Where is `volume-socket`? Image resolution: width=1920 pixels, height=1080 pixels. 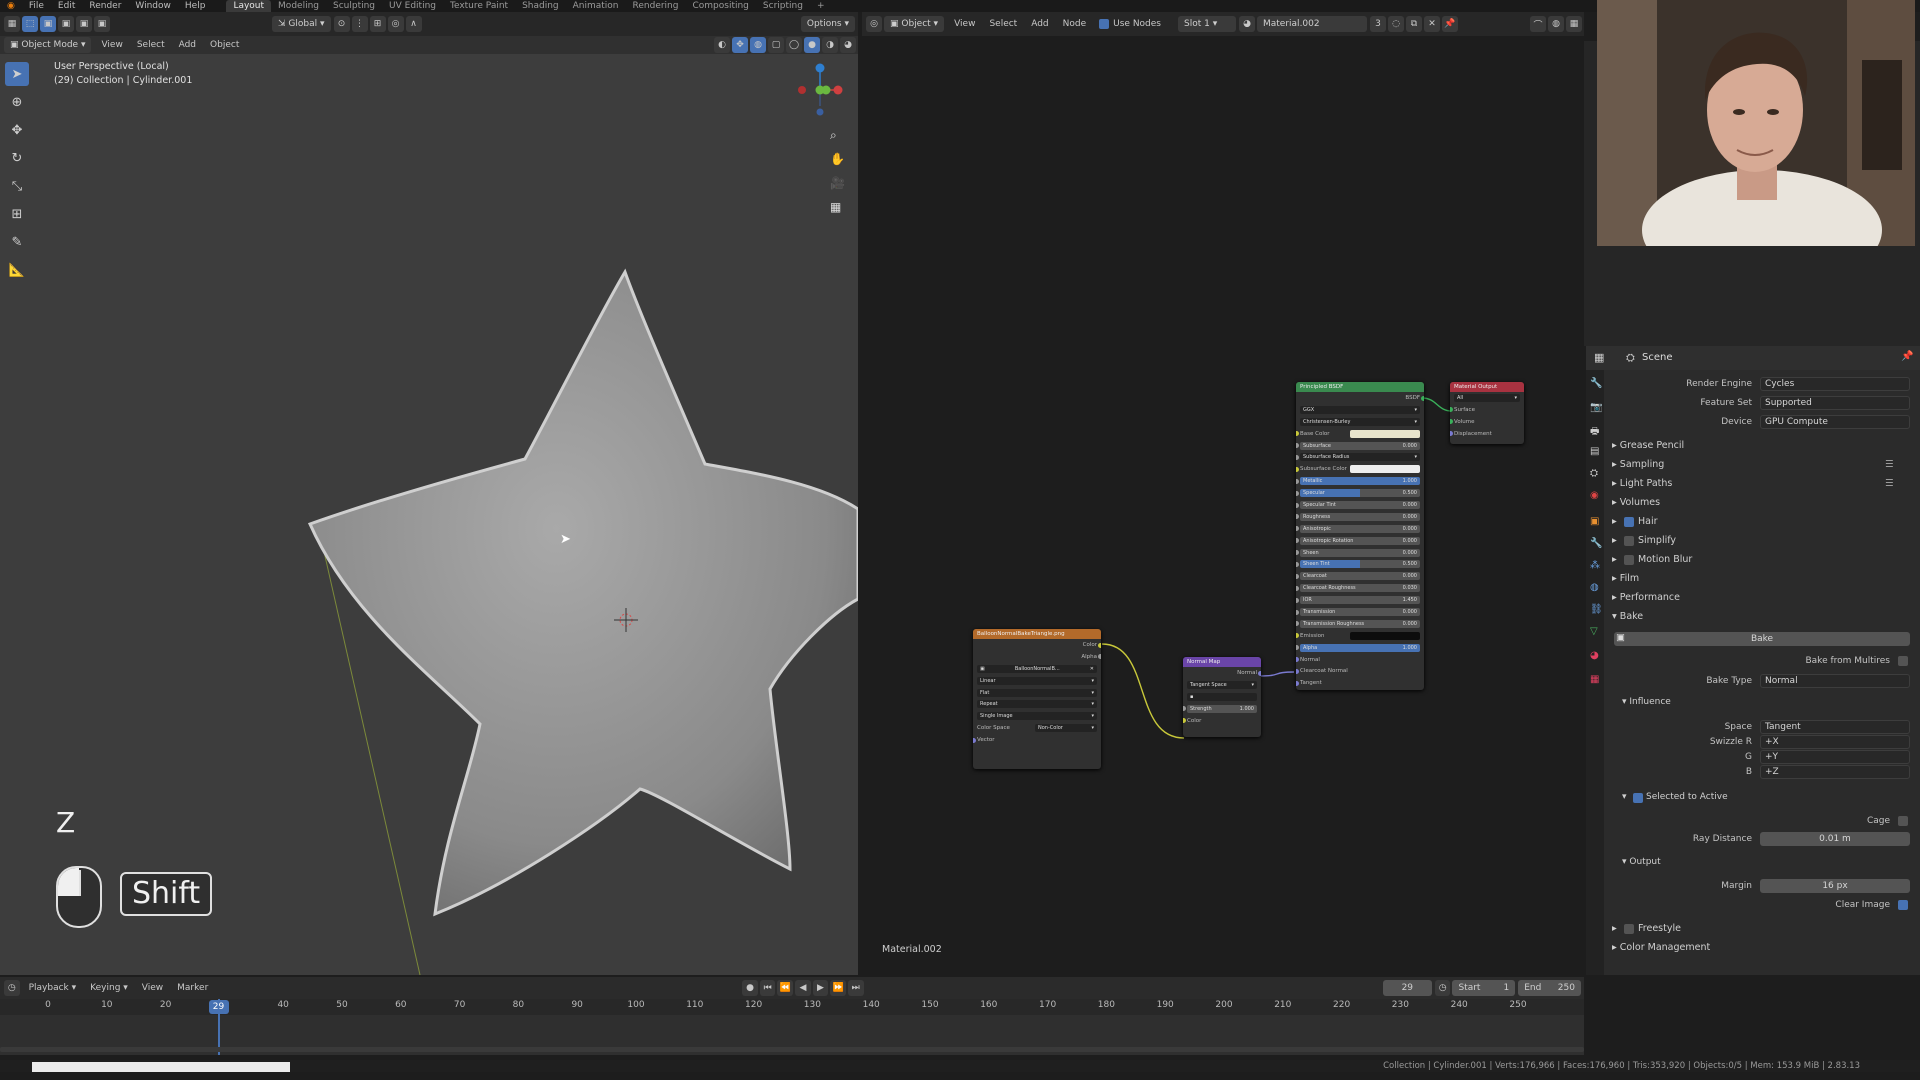 volume-socket is located at coordinates (1451, 422).